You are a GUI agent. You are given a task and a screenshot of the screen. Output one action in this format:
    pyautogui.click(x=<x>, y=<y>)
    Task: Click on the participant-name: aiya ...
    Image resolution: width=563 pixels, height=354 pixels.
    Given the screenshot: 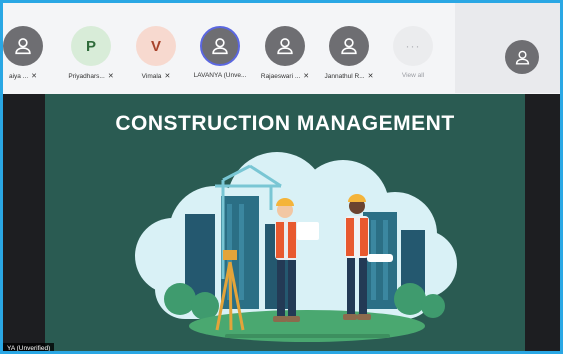 What is the action you would take?
    pyautogui.click(x=18, y=76)
    